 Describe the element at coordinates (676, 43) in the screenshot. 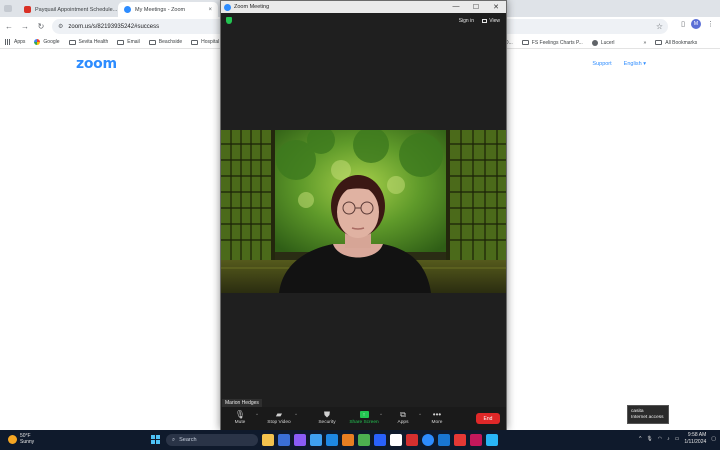

I see `all-bookmarks-button: All Bookmarks` at that location.